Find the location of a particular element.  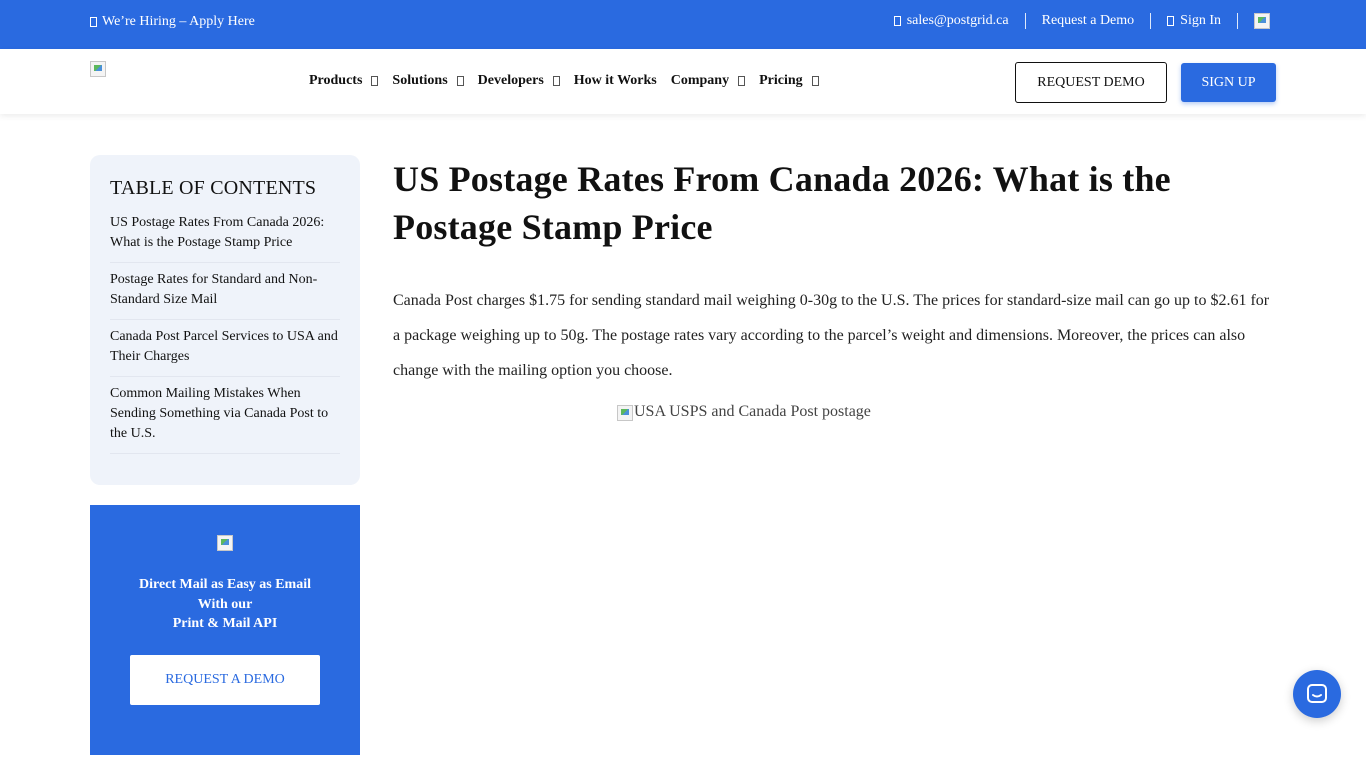

nav-item-pricing: Pricing is located at coordinates (789, 81).